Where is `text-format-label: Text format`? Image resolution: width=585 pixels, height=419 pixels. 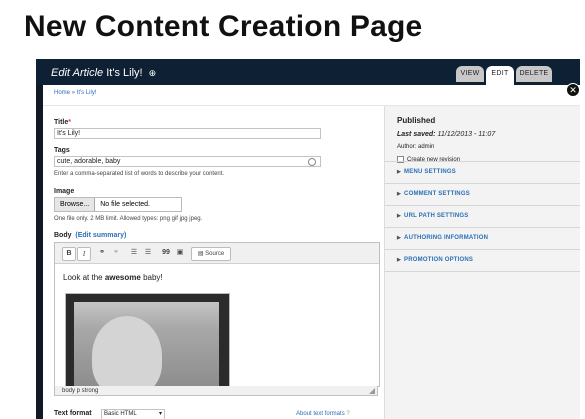 text-format-label: Text format is located at coordinates (73, 413).